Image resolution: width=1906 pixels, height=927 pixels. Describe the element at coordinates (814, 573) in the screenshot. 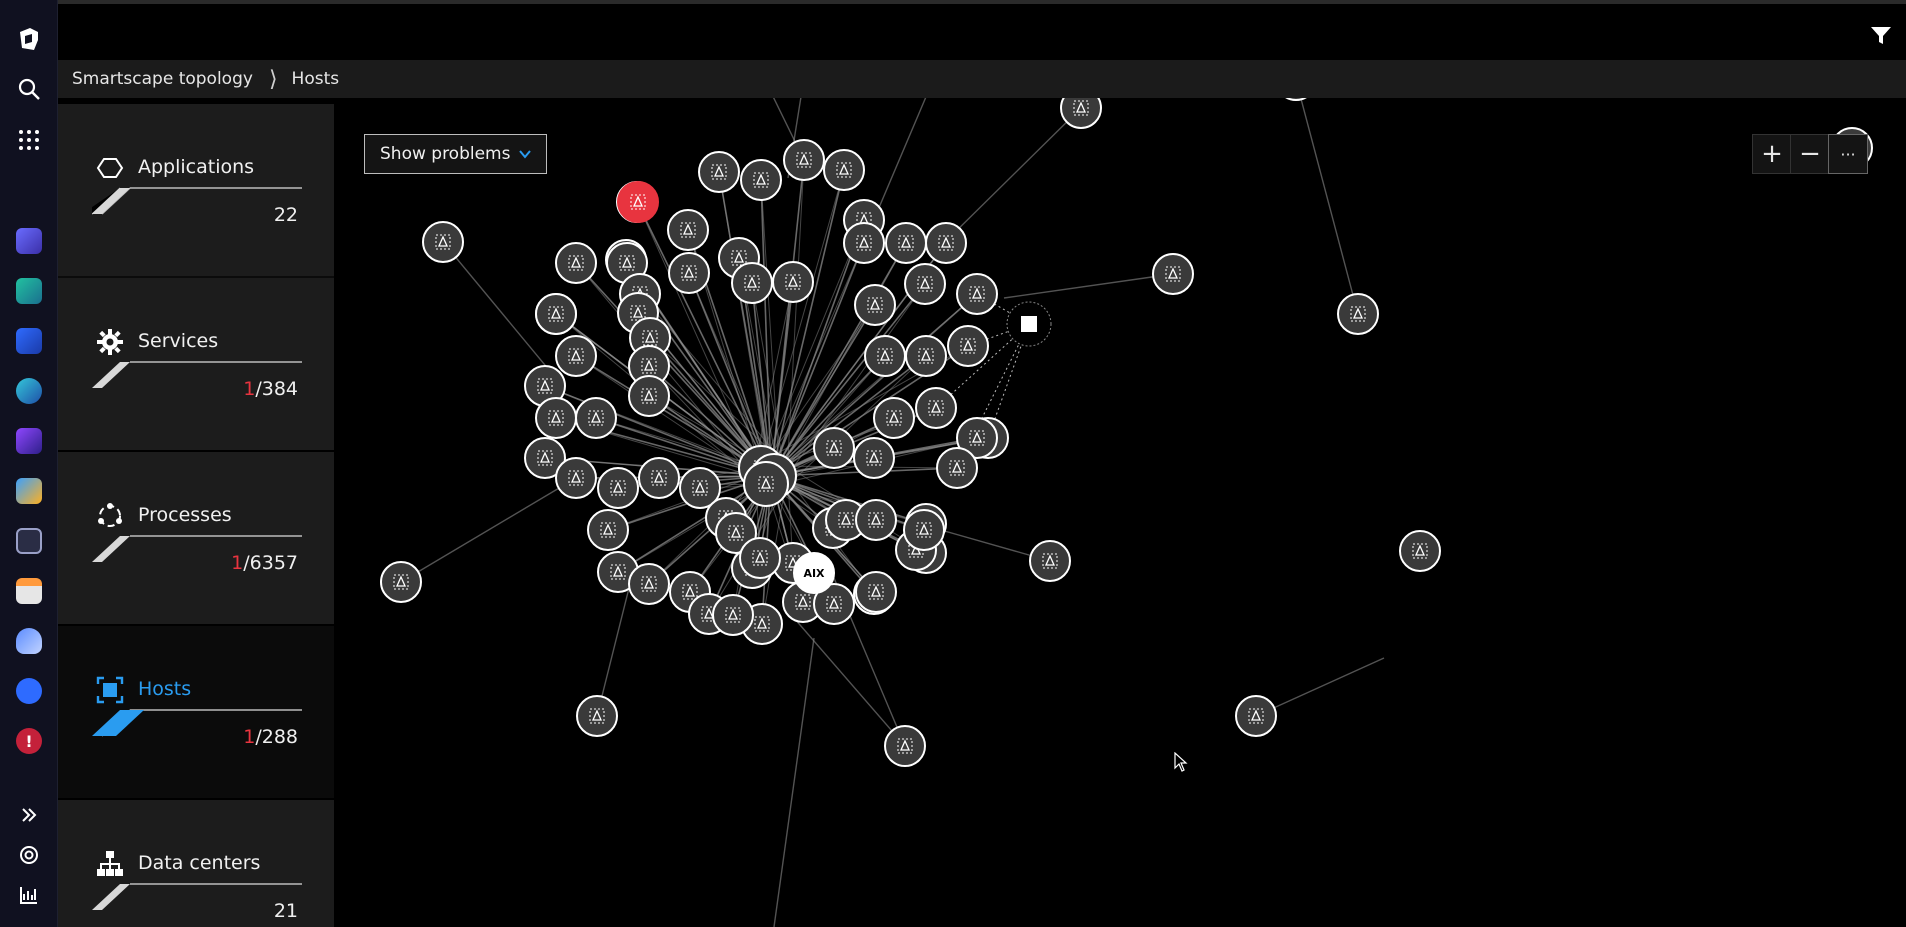

I see `aix-host-node: AIX` at that location.